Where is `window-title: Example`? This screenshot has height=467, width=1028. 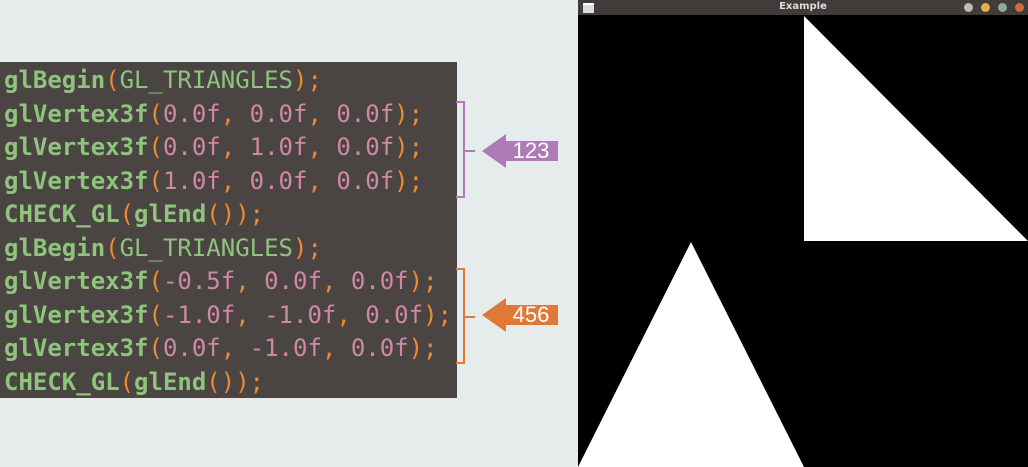
window-title: Example is located at coordinates (803, 6).